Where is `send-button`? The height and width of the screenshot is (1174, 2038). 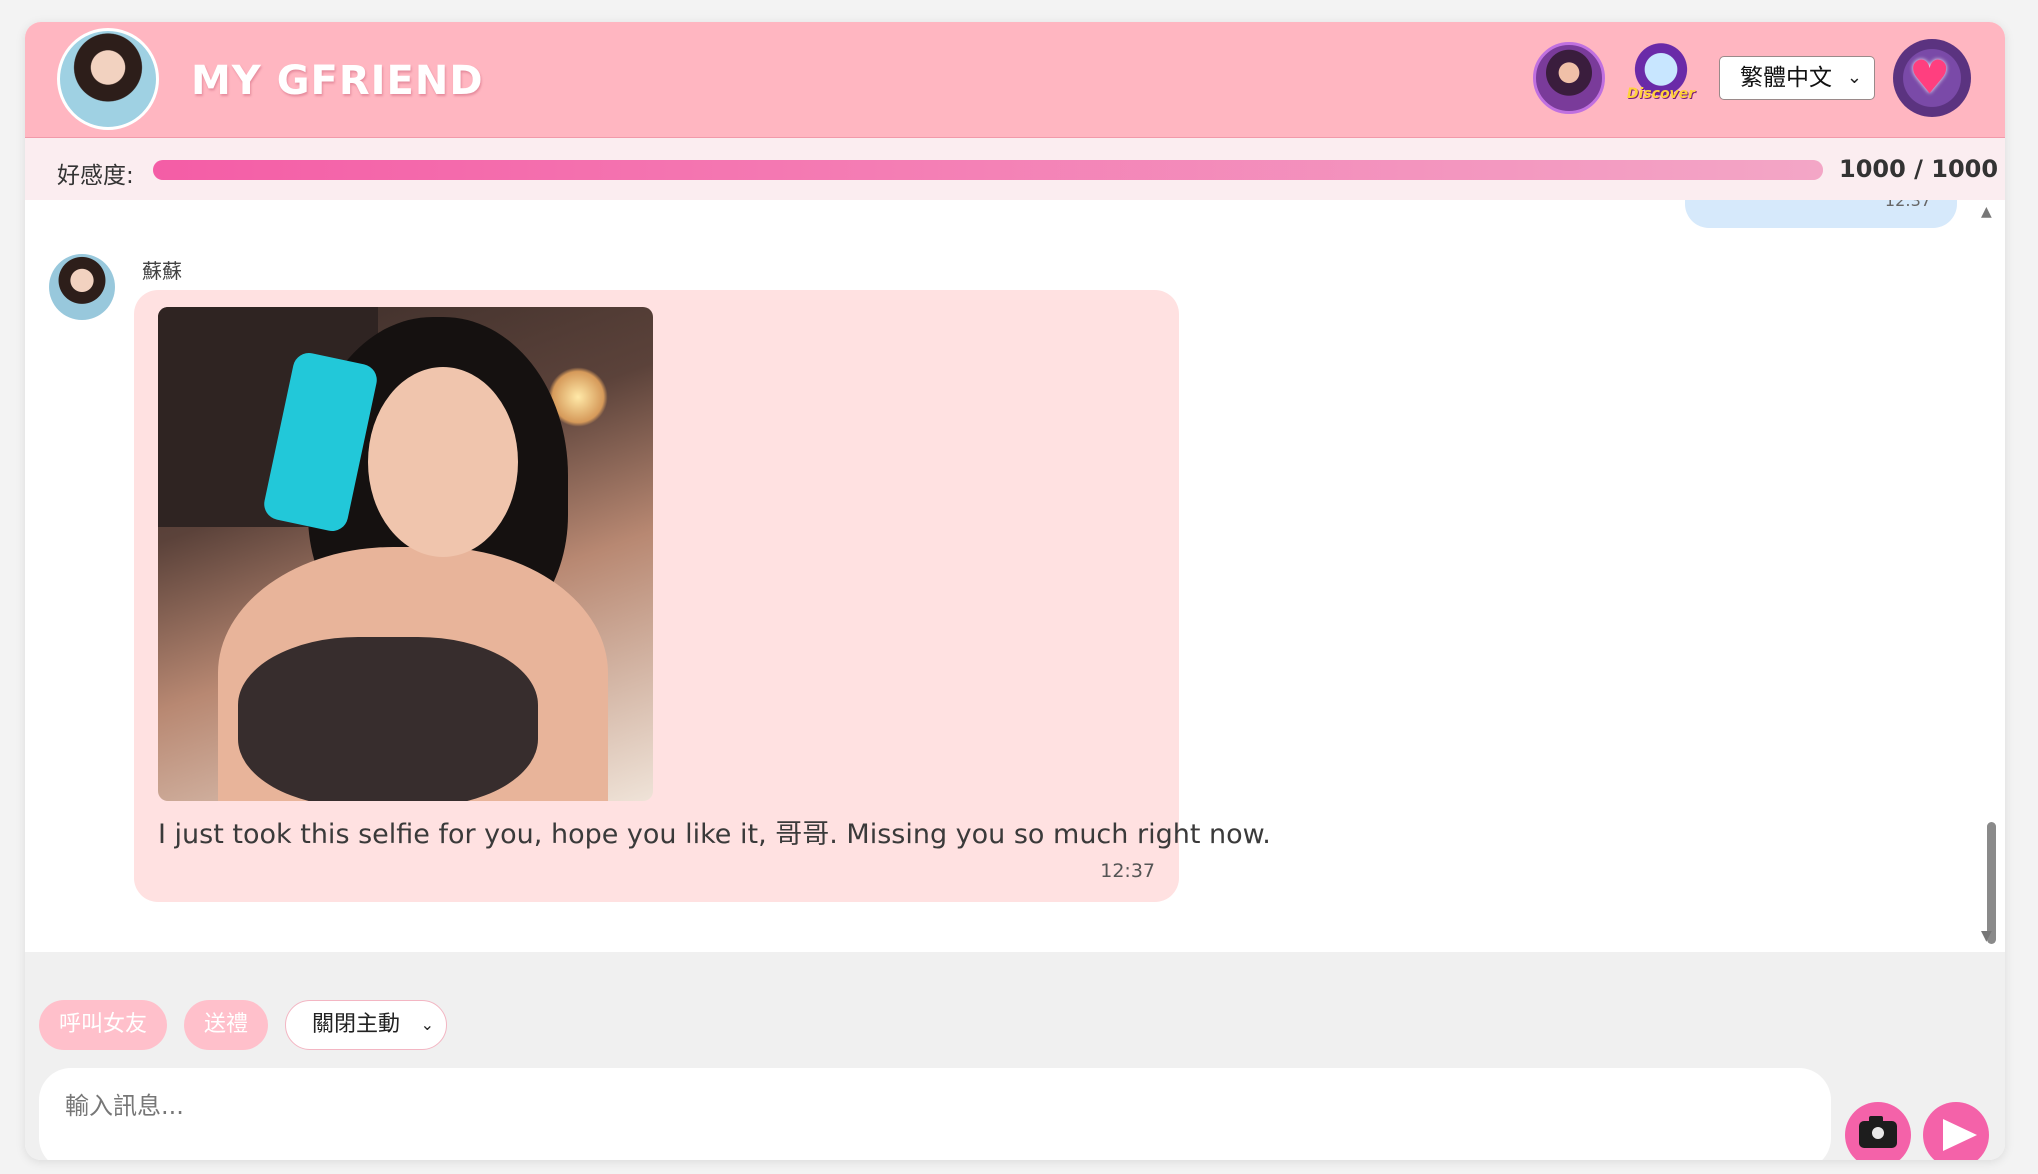
send-button is located at coordinates (1956, 1131).